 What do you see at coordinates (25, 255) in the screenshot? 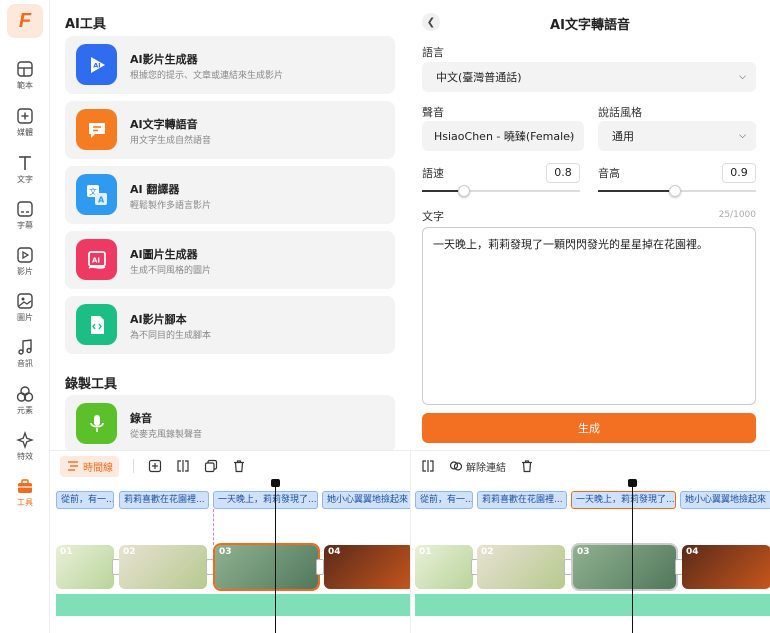
I see `video-icon` at bounding box center [25, 255].